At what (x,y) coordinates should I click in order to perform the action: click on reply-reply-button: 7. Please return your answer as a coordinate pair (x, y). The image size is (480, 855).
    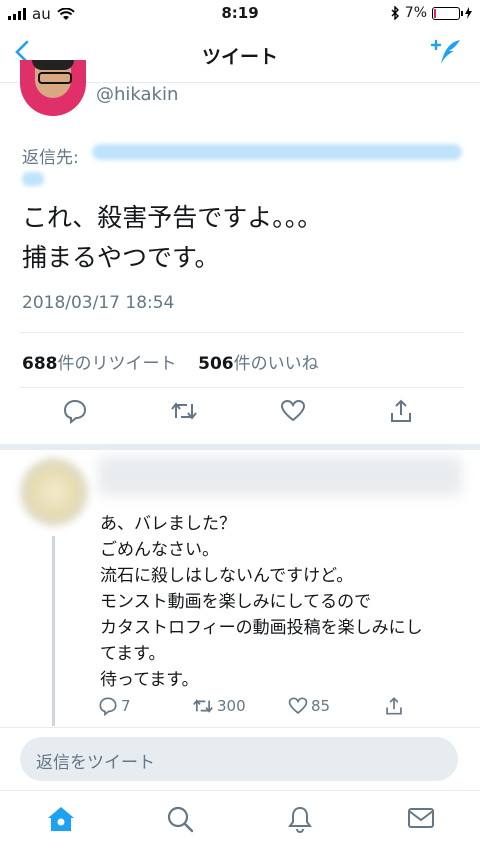
    Looking at the image, I should click on (114, 706).